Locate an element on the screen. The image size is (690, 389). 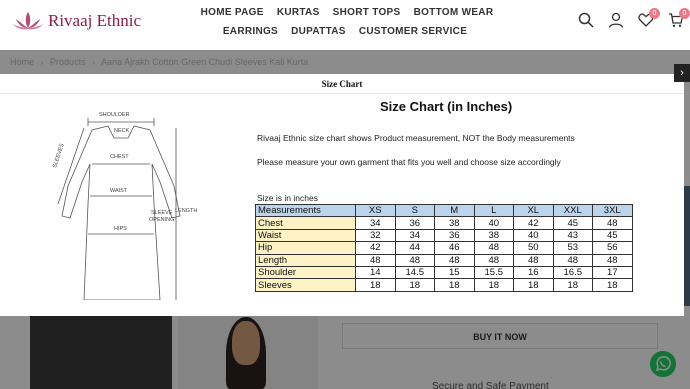
size-unit-note: Size is in inches is located at coordinates (287, 198).